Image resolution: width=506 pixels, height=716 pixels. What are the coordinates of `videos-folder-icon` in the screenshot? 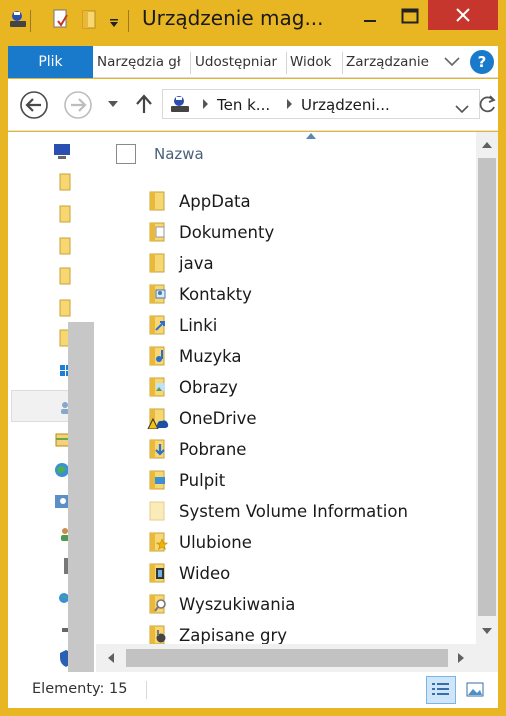 It's located at (158, 573).